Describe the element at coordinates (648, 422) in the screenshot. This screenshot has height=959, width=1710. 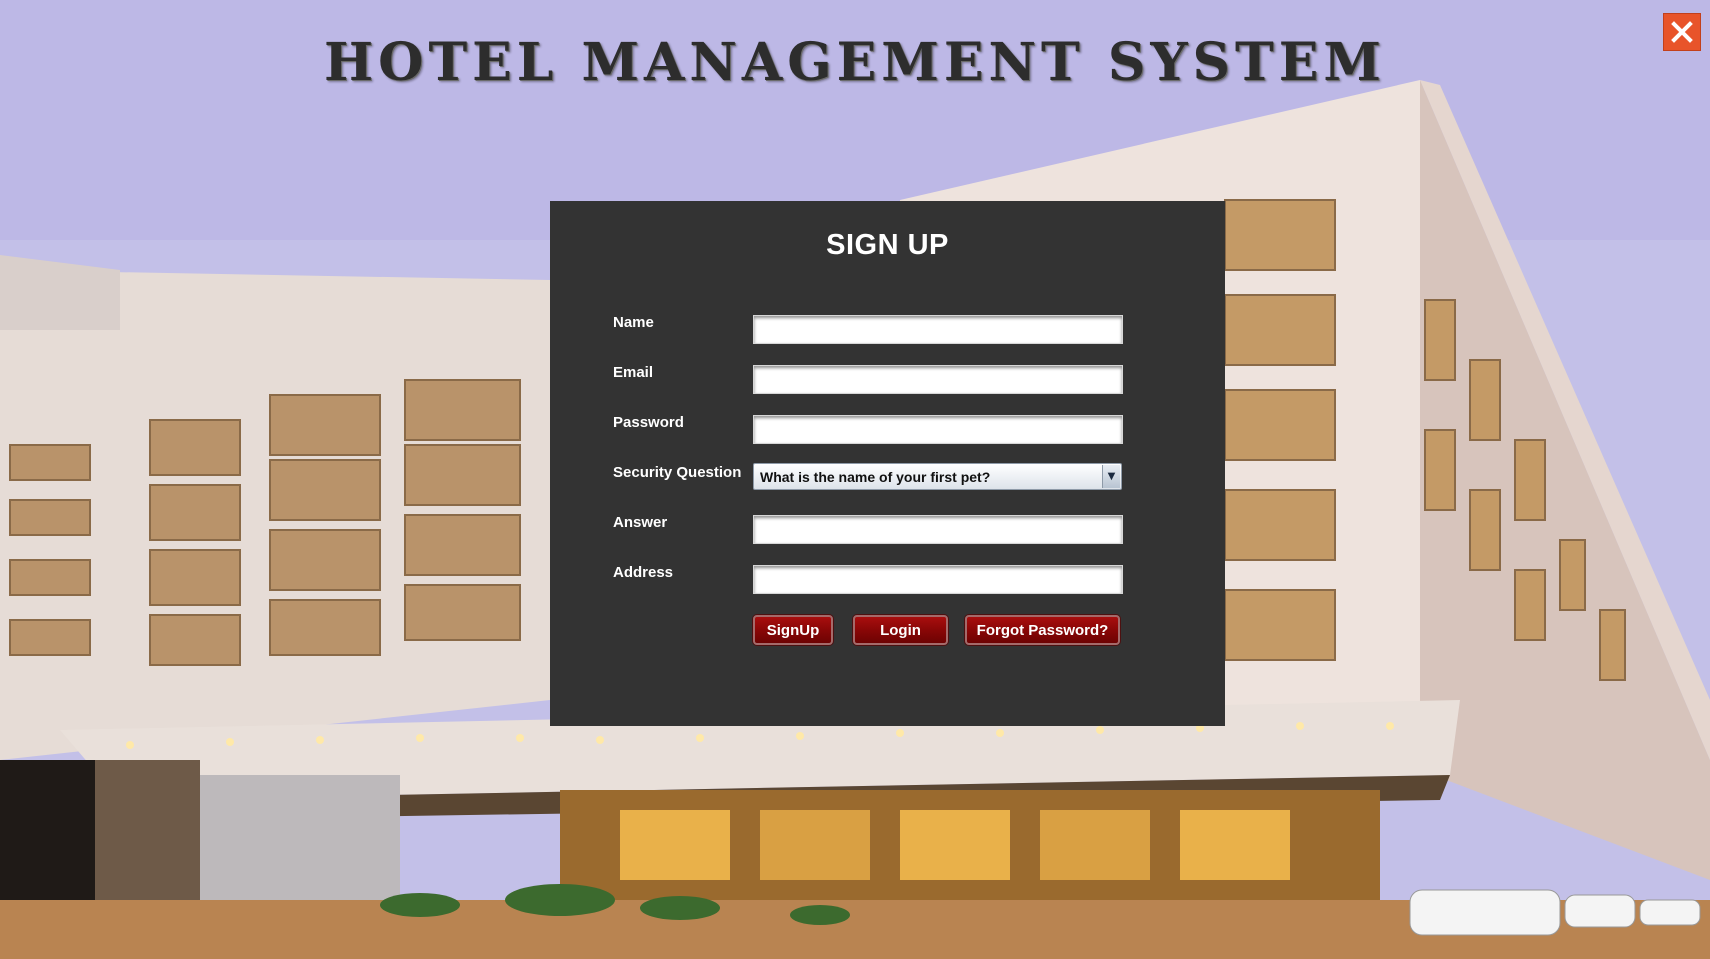
I see `password-label: Password` at that location.